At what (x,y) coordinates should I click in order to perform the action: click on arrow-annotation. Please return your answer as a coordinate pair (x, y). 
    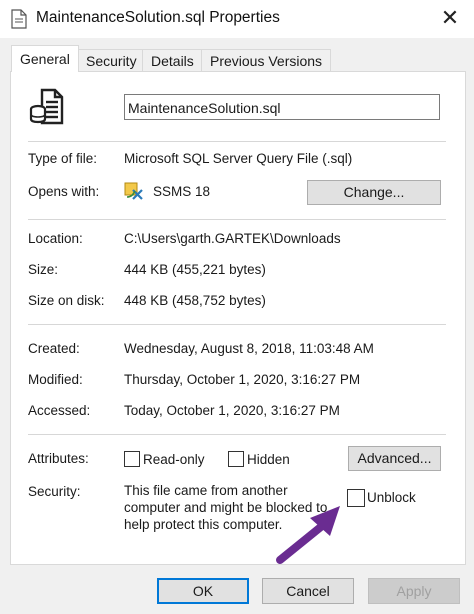
    Looking at the image, I should click on (308, 535).